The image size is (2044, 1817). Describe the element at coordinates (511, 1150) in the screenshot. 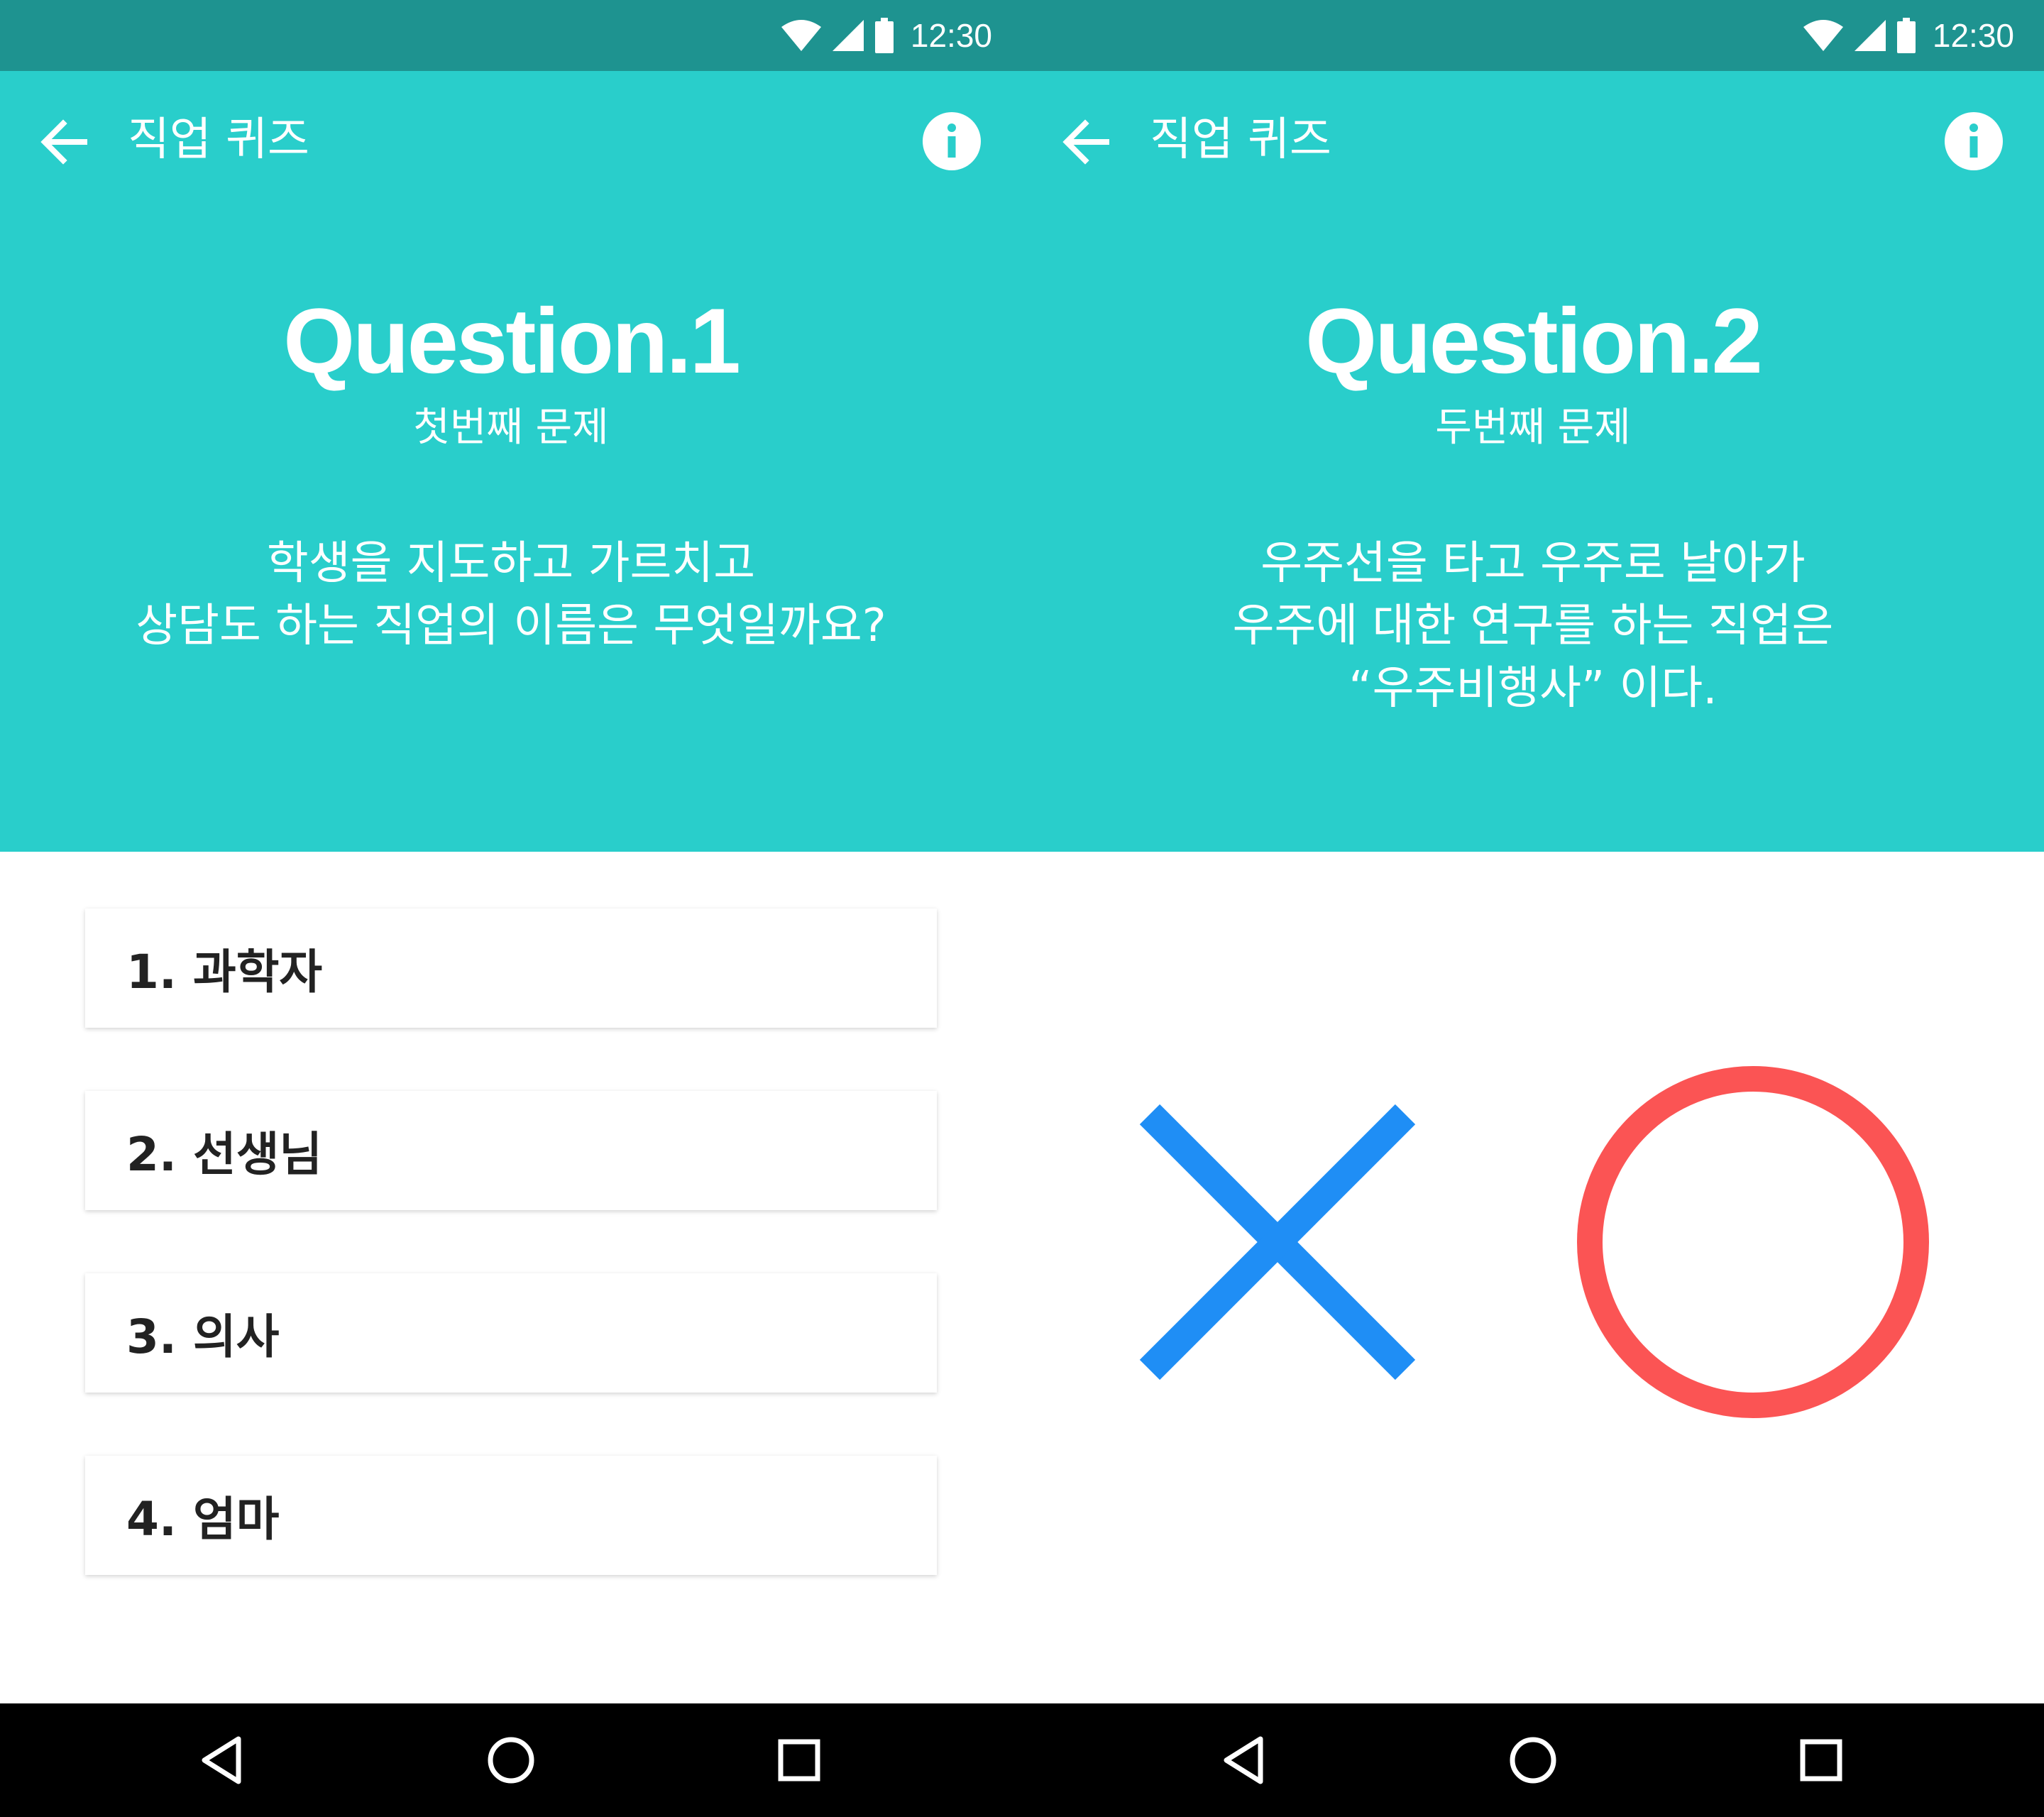

I see `answer-option-2: 2. 선생님` at that location.